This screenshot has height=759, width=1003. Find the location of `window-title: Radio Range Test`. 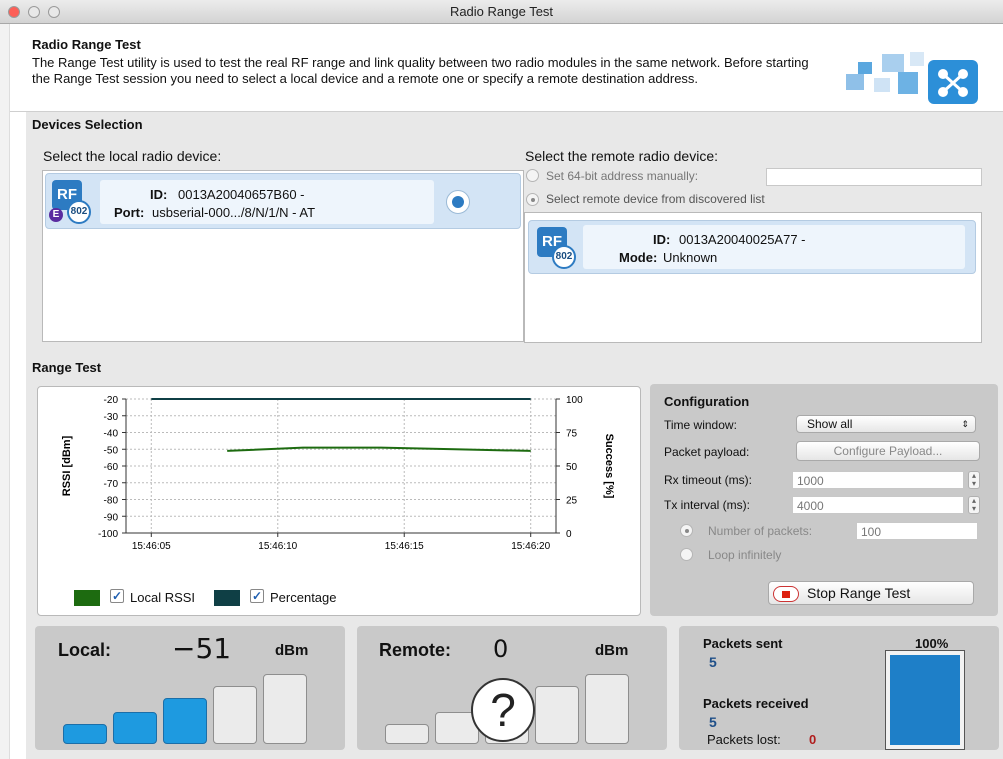

window-title: Radio Range Test is located at coordinates (501, 11).